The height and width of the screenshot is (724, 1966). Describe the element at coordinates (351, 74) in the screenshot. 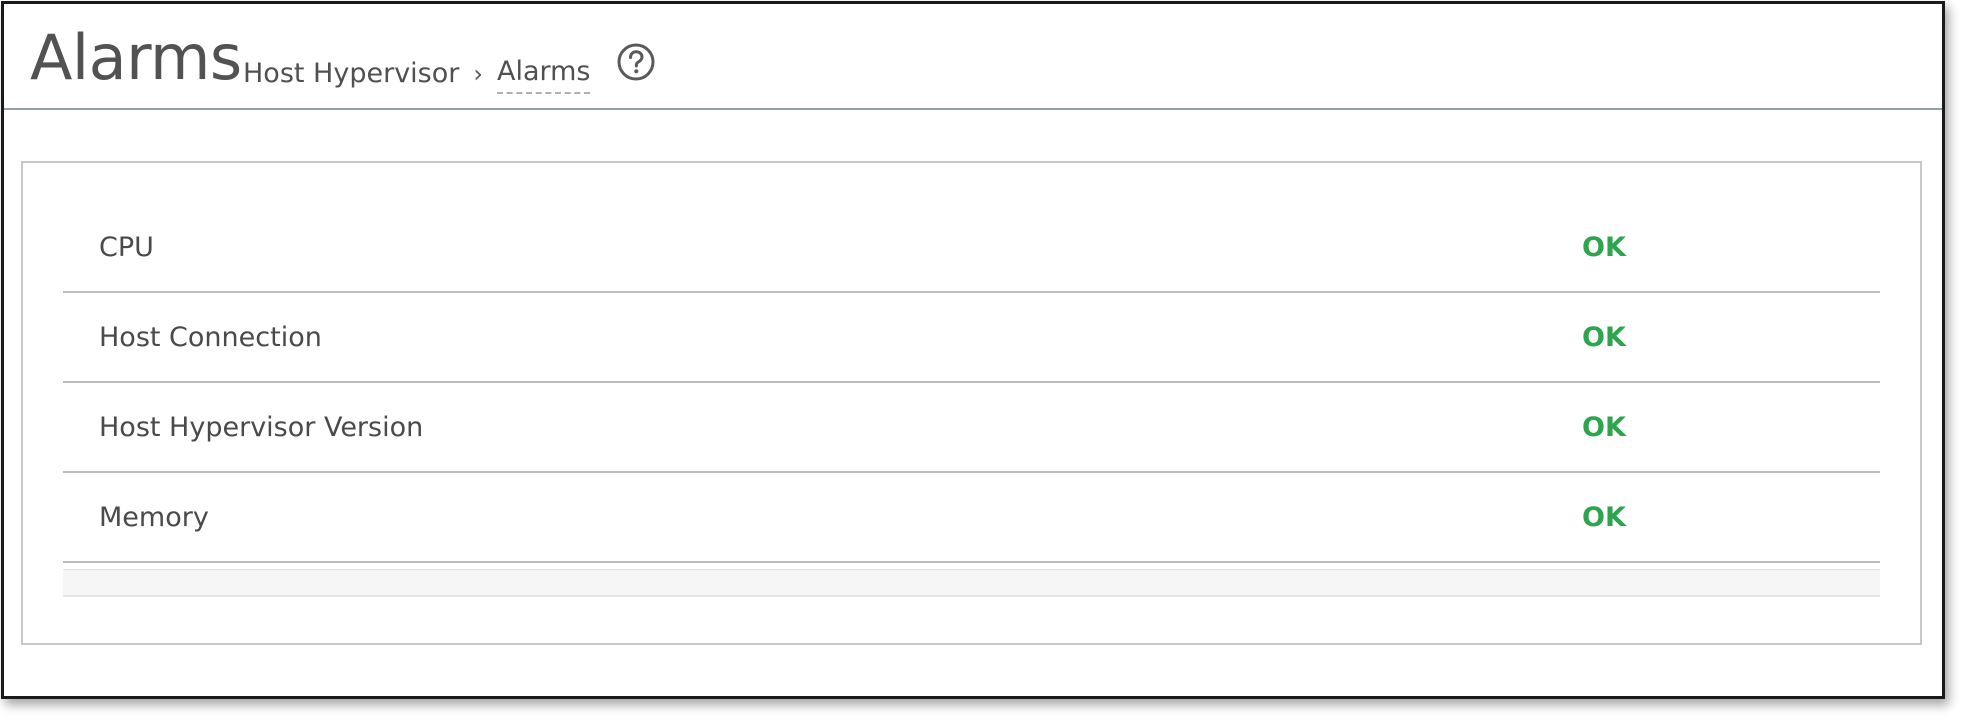

I see `breadcrumb-host-hypervisor-link: Host Hypervisor` at that location.